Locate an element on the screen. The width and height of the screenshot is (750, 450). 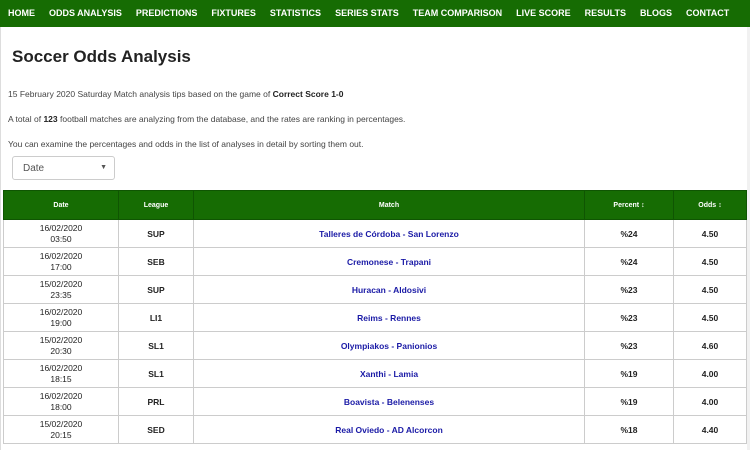
cell-league: PRL is located at coordinates (156, 401).